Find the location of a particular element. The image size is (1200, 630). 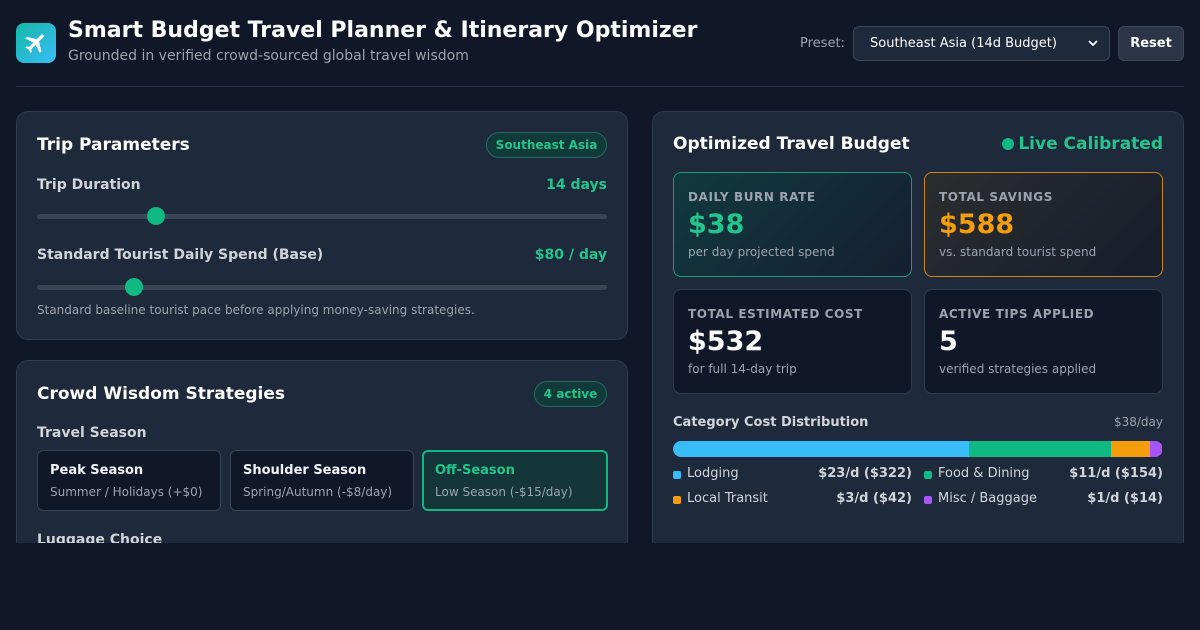

stat-desc: verified strategies applied is located at coordinates (1018, 369).